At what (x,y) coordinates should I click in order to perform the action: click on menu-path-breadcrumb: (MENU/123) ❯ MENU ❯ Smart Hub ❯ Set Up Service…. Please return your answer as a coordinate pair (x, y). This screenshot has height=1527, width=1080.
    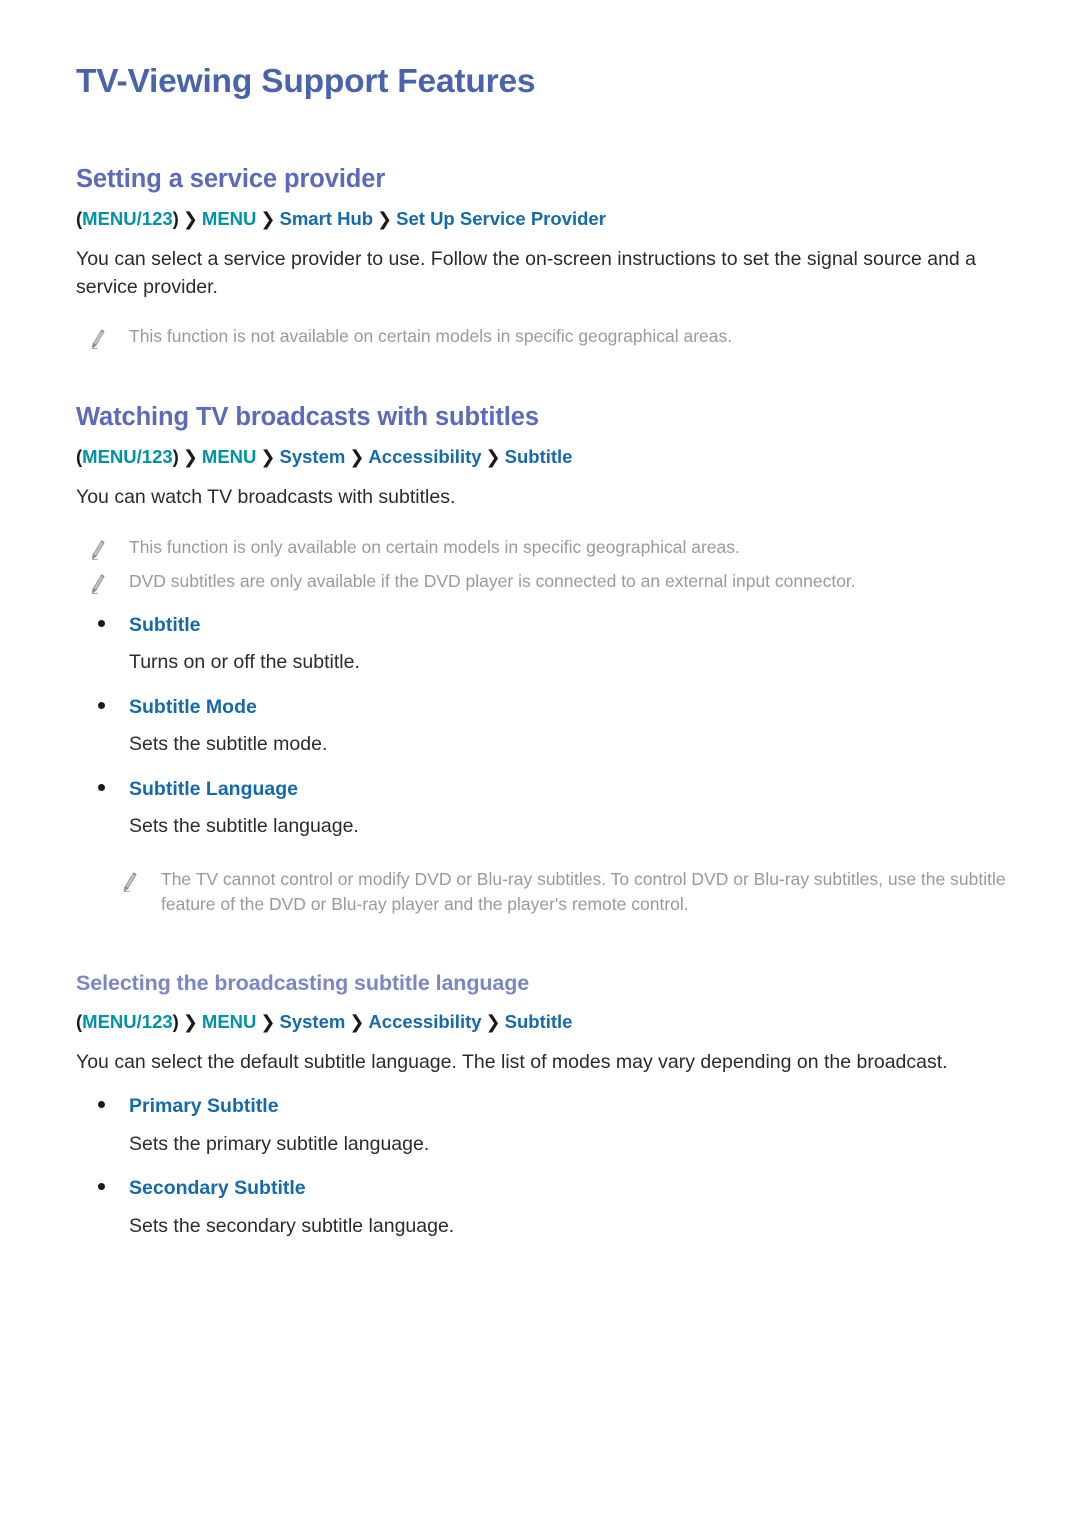
    Looking at the image, I should click on (547, 219).